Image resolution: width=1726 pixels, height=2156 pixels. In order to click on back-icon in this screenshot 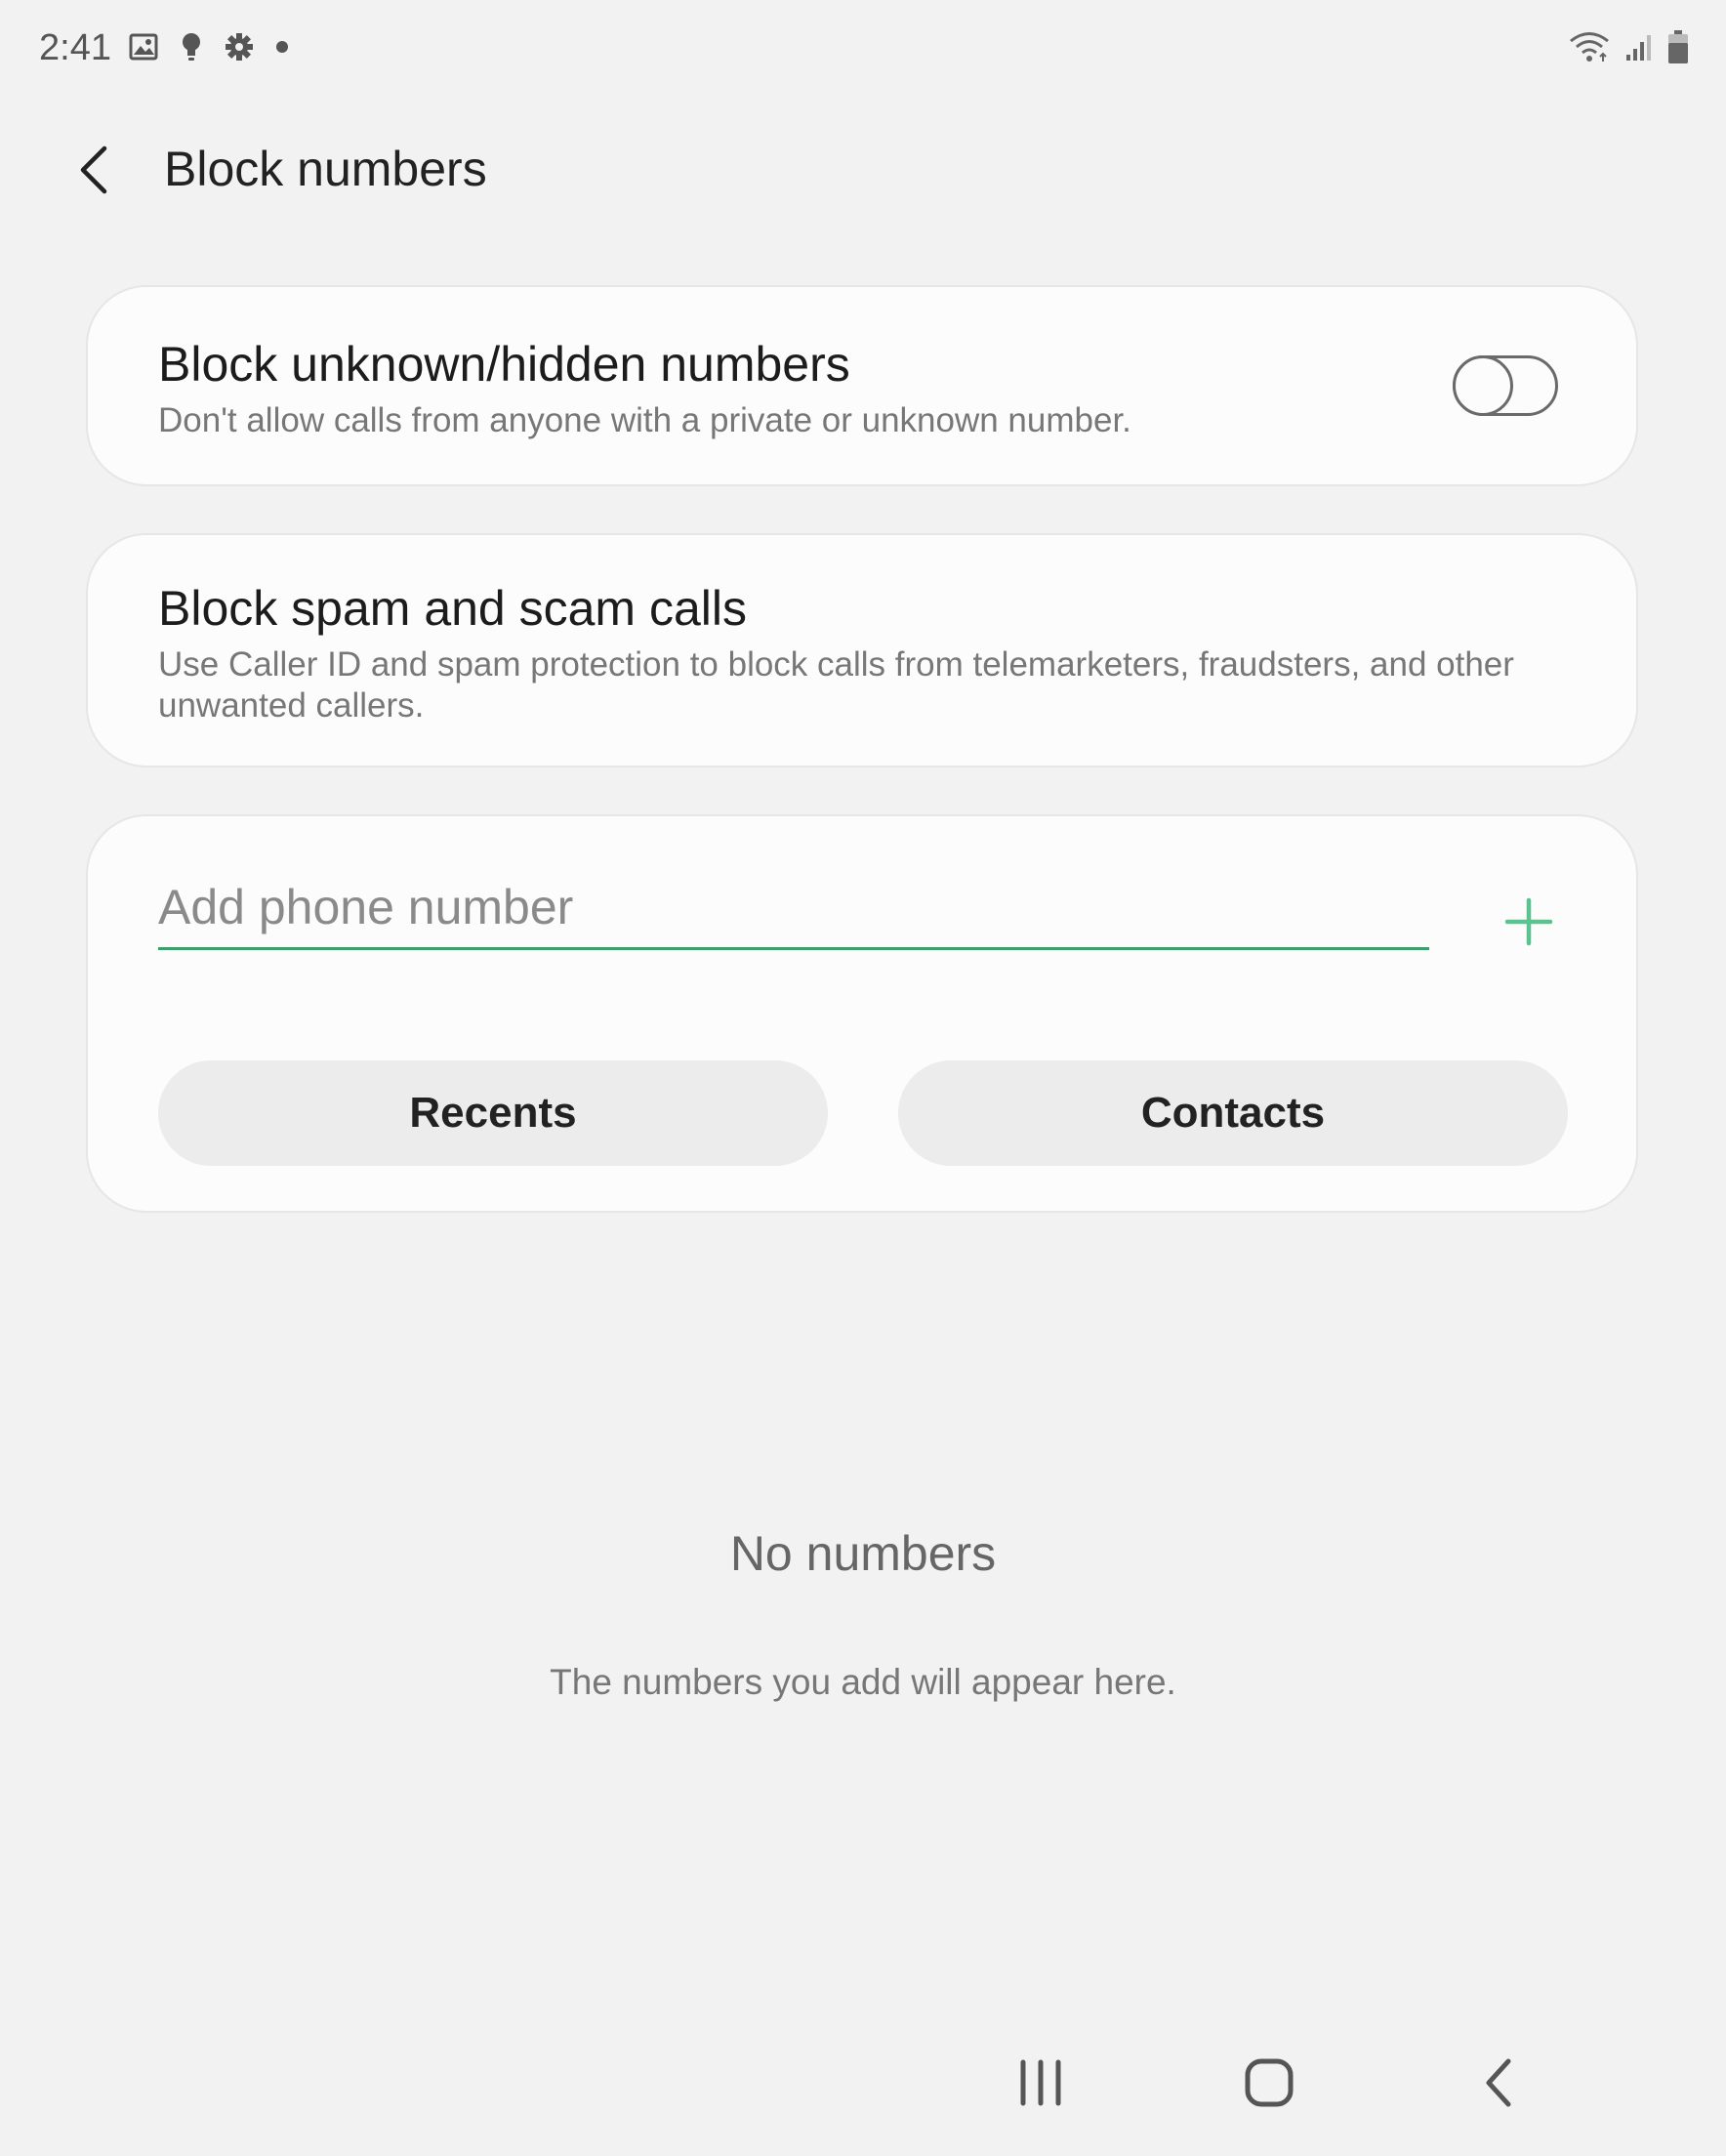, I will do `click(1497, 2085)`.